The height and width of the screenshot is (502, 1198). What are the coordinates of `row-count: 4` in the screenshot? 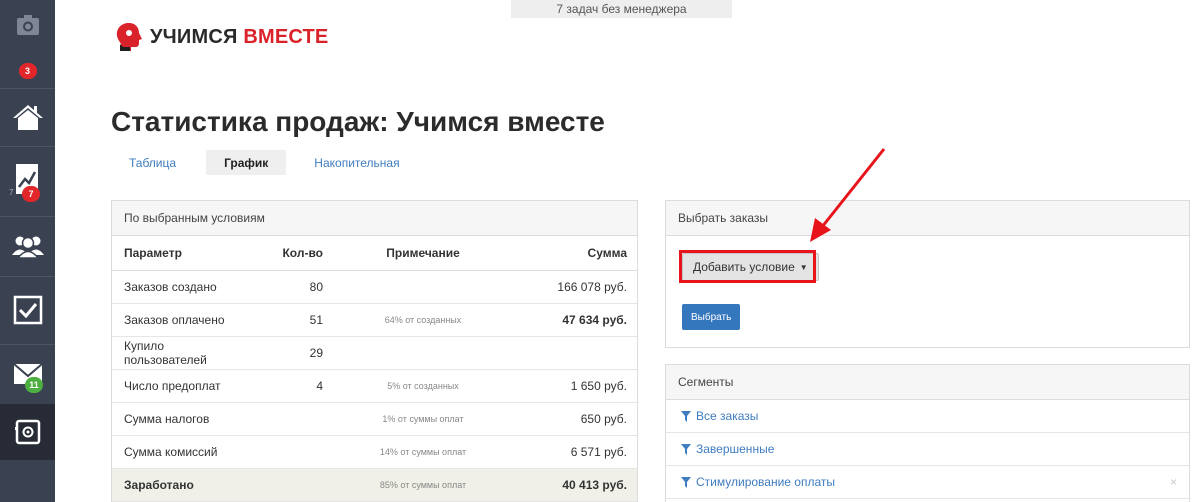 It's located at (291, 386).